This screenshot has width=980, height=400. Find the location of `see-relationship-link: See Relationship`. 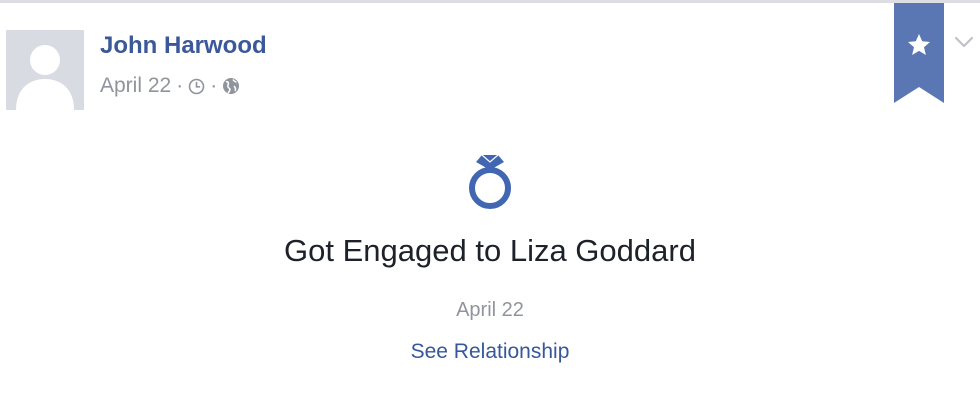

see-relationship-link: See Relationship is located at coordinates (490, 351).